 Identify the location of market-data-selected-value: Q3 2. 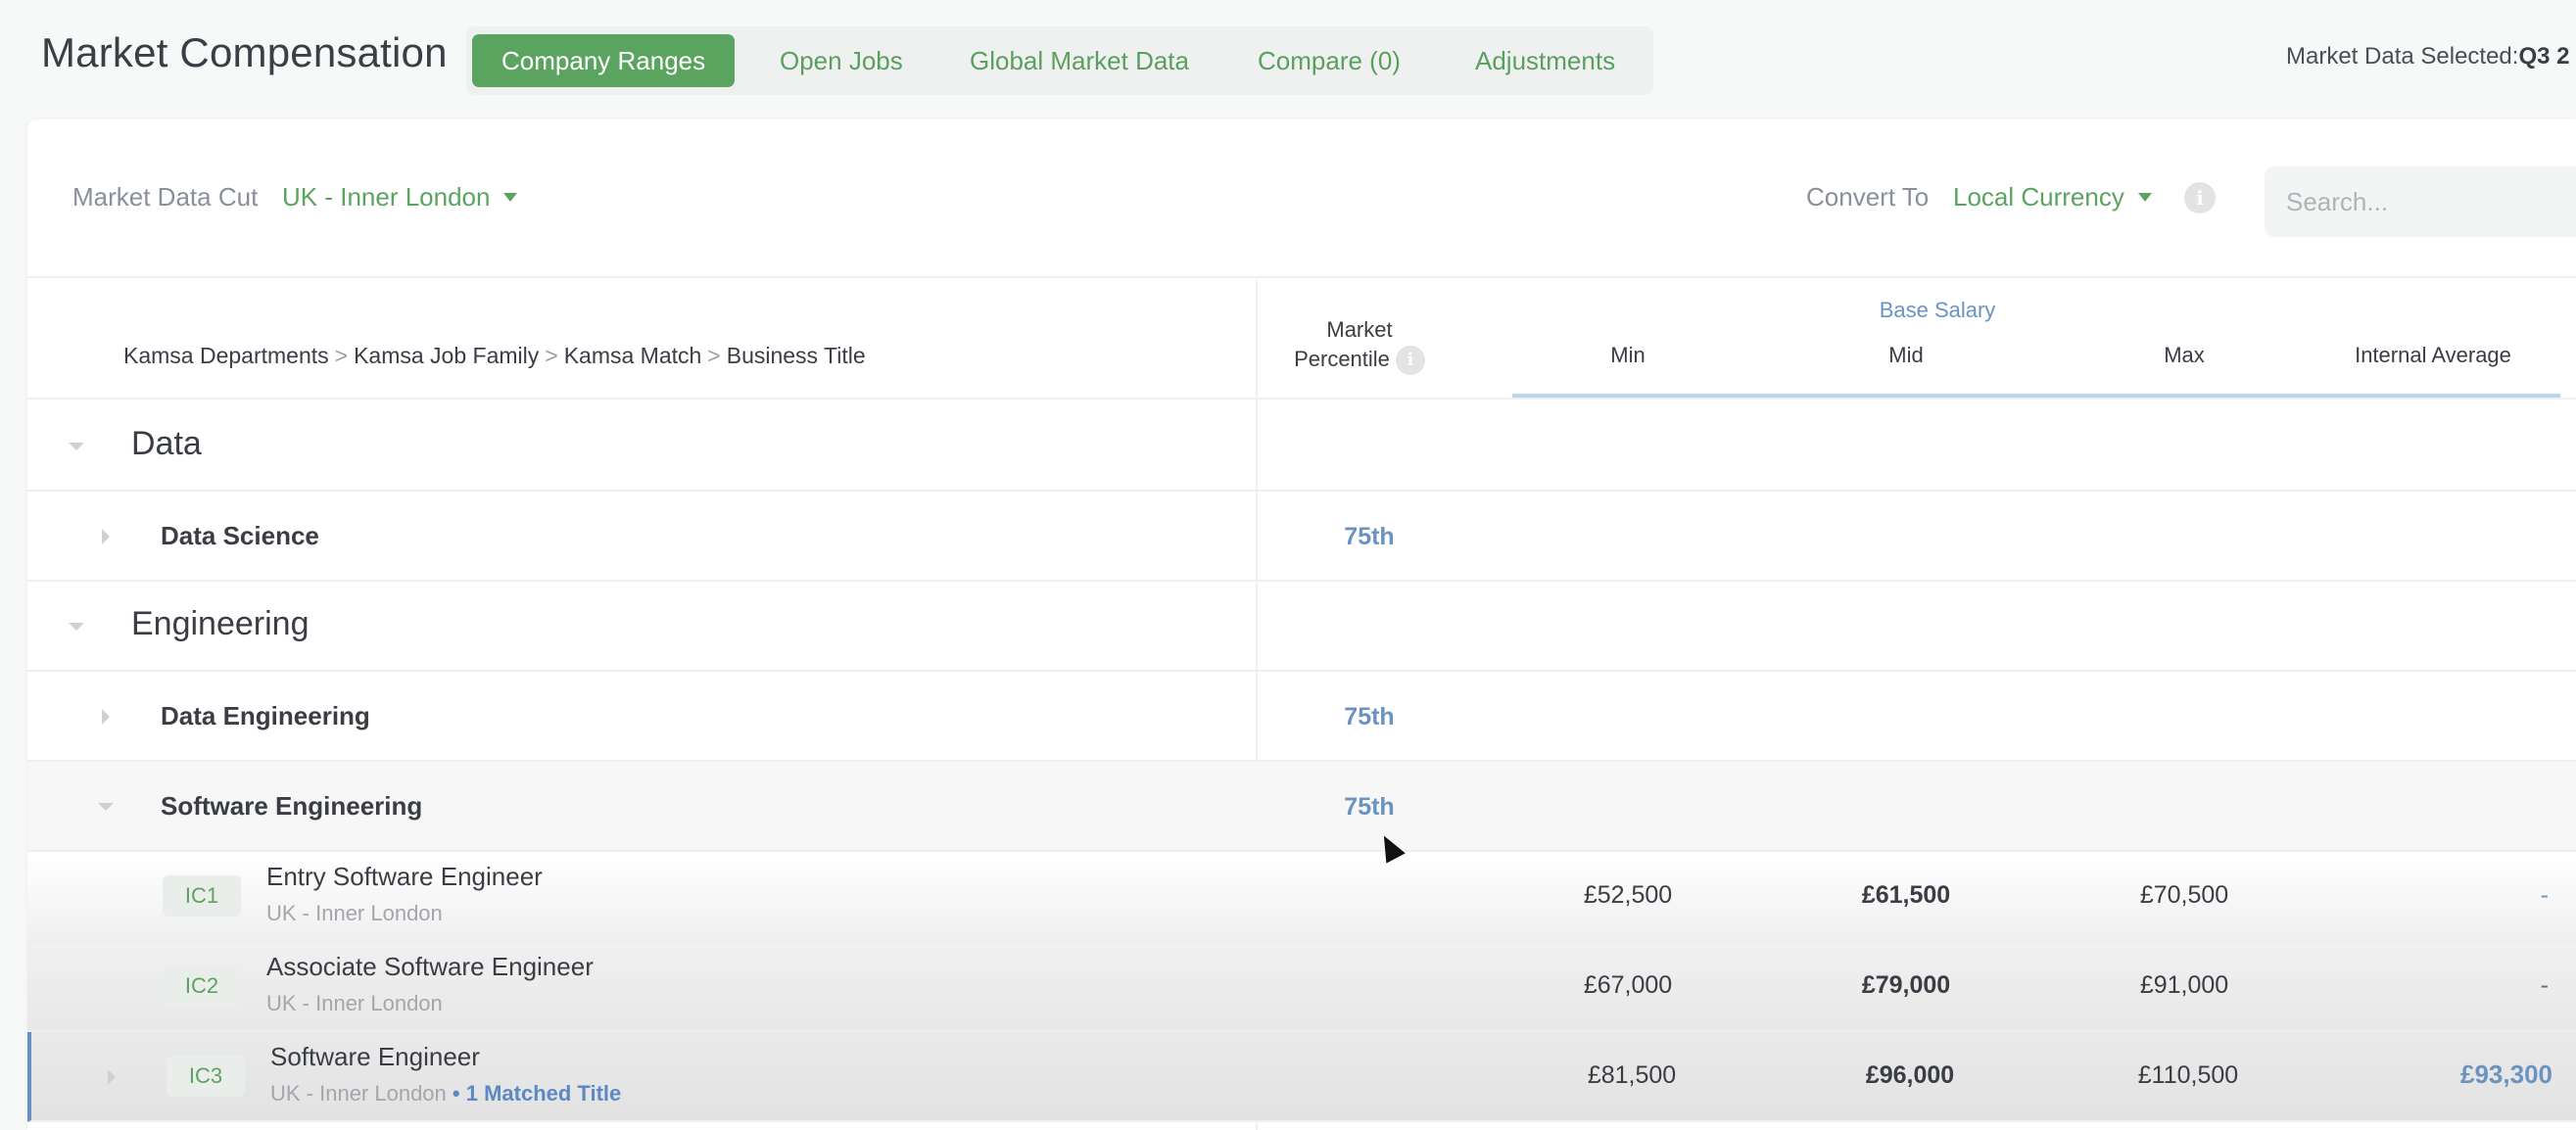
(2544, 56).